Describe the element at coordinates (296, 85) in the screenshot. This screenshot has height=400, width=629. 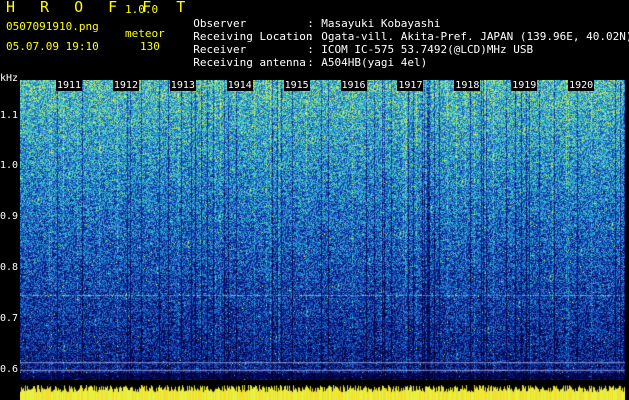
I see `x-tick-label: 1915` at that location.